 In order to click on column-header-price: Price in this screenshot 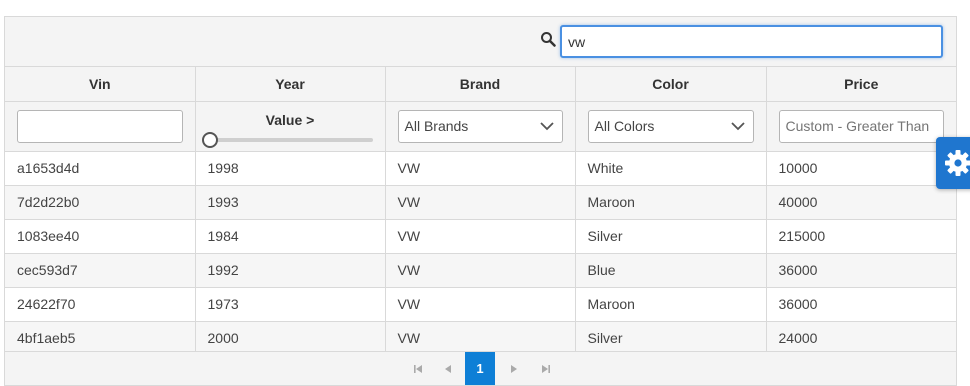, I will do `click(861, 84)`.